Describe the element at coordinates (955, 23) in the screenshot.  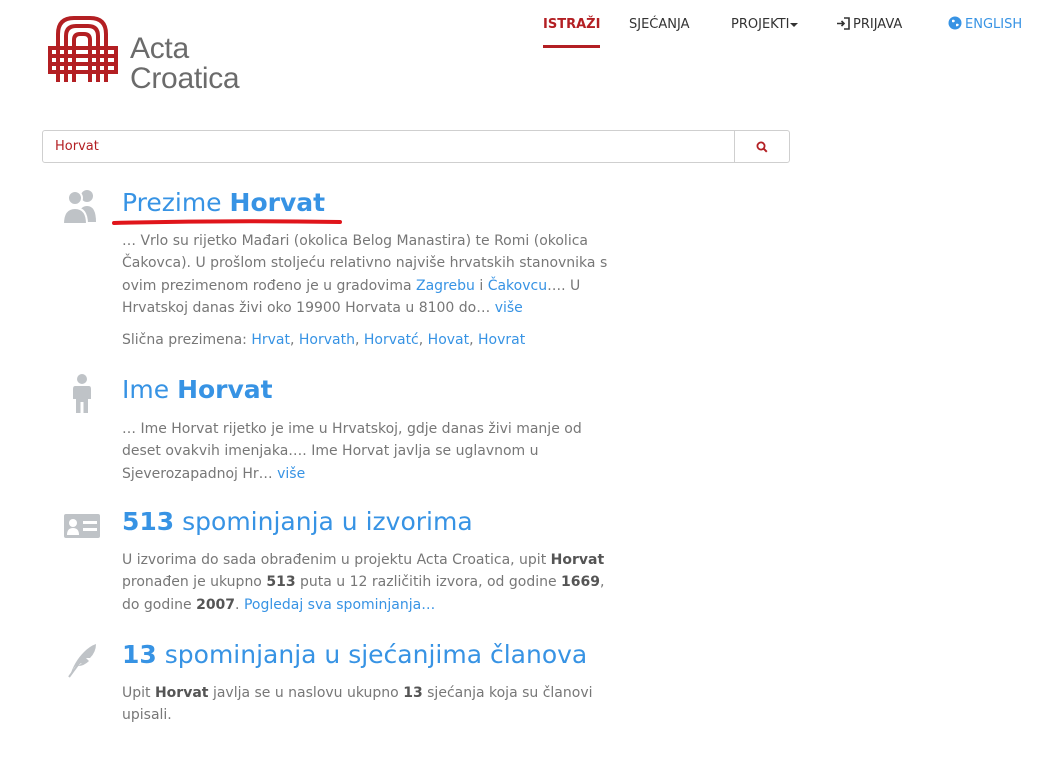
I see `globe-icon` at that location.